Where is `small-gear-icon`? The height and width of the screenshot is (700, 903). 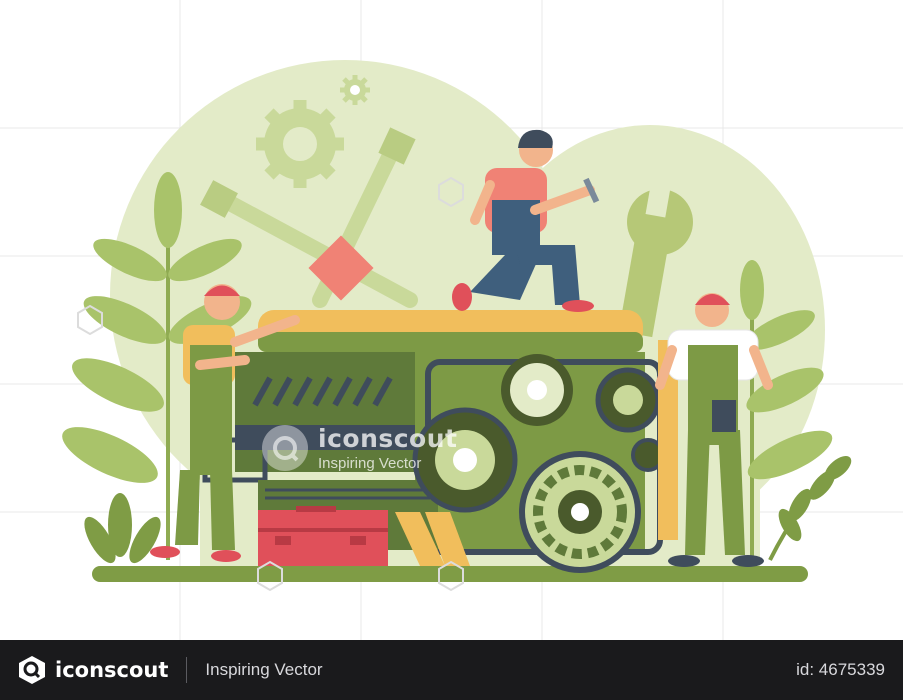
small-gear-icon is located at coordinates (355, 90).